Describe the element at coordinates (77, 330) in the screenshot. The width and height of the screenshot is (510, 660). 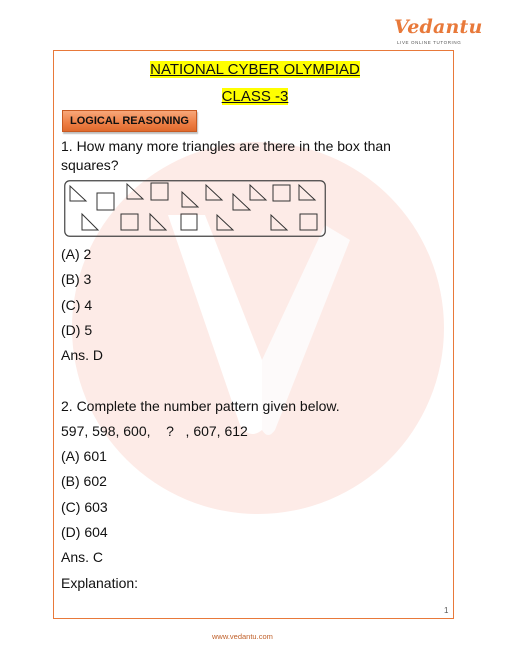
I see `question-1-option-d: (D) 5` at that location.